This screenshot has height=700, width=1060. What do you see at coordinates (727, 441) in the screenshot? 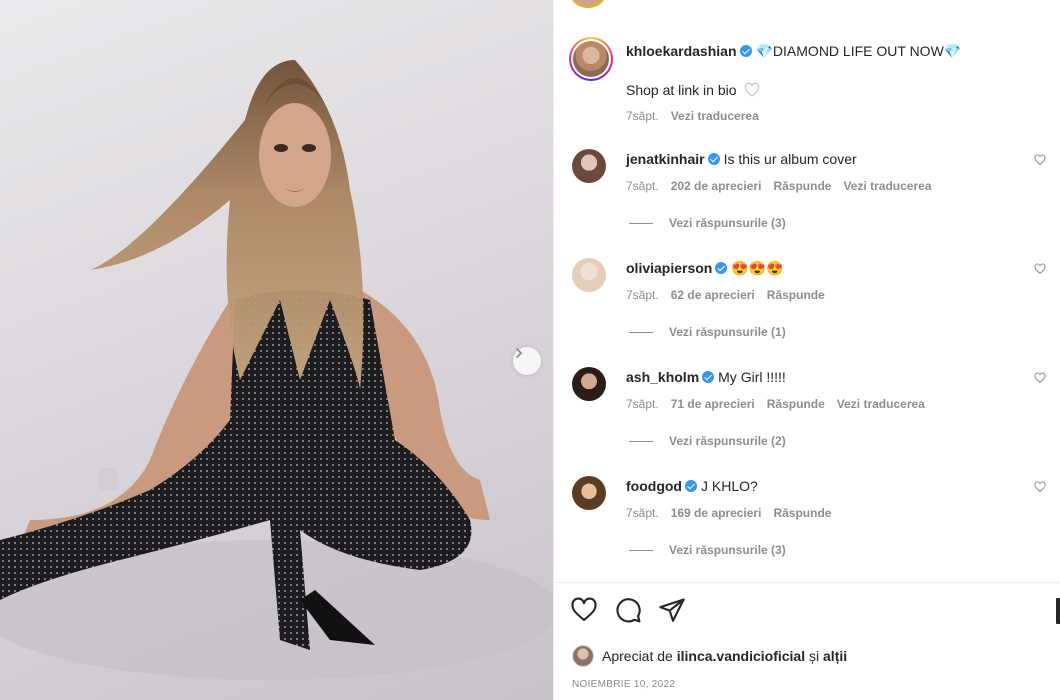
I see `view-replies-label: Vezi răspunsurile (2)` at bounding box center [727, 441].